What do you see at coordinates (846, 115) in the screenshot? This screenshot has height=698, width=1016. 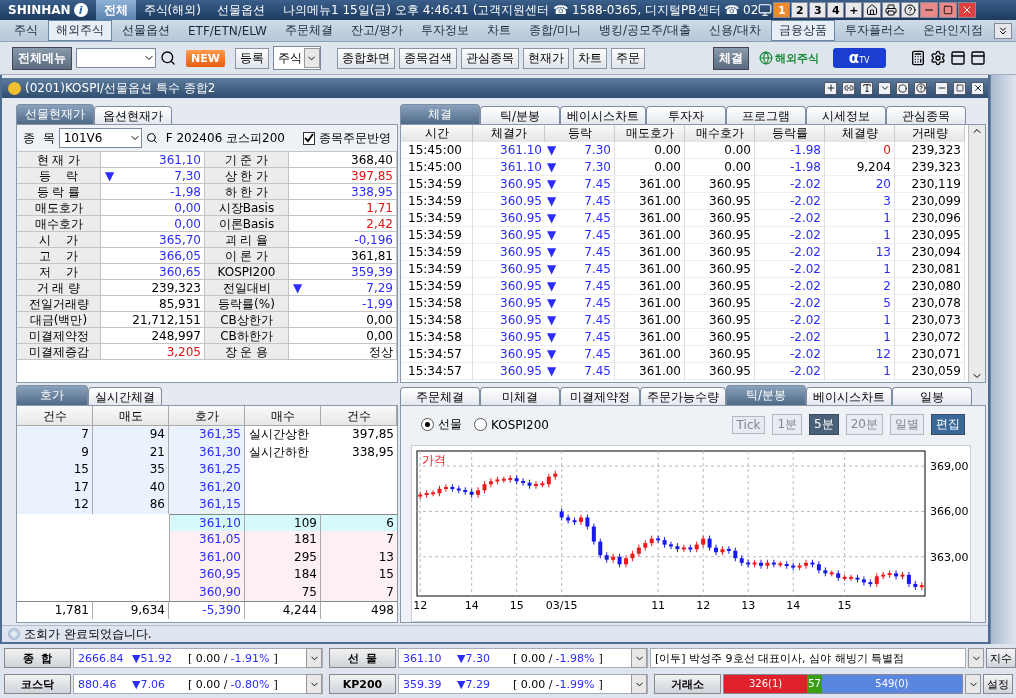 I see `tab: 시세정보` at bounding box center [846, 115].